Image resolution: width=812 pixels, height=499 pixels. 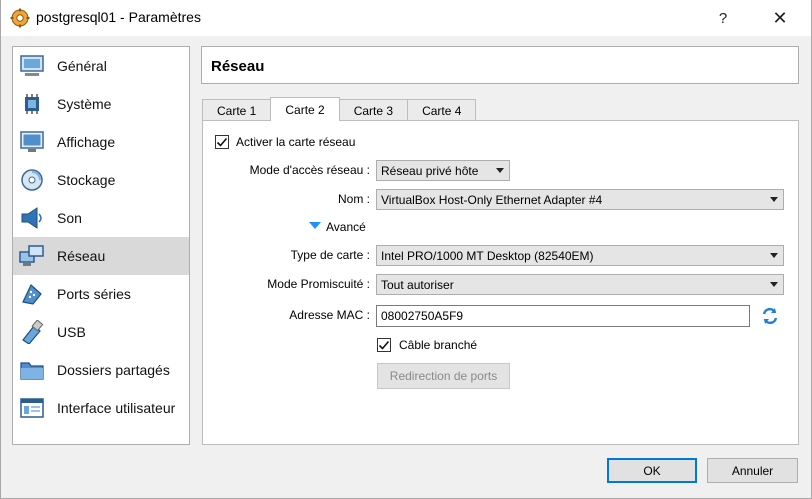 I want to click on adapter-tabs: Carte 1 Carte 2 Carte 3 Carte 4, so click(x=339, y=109).